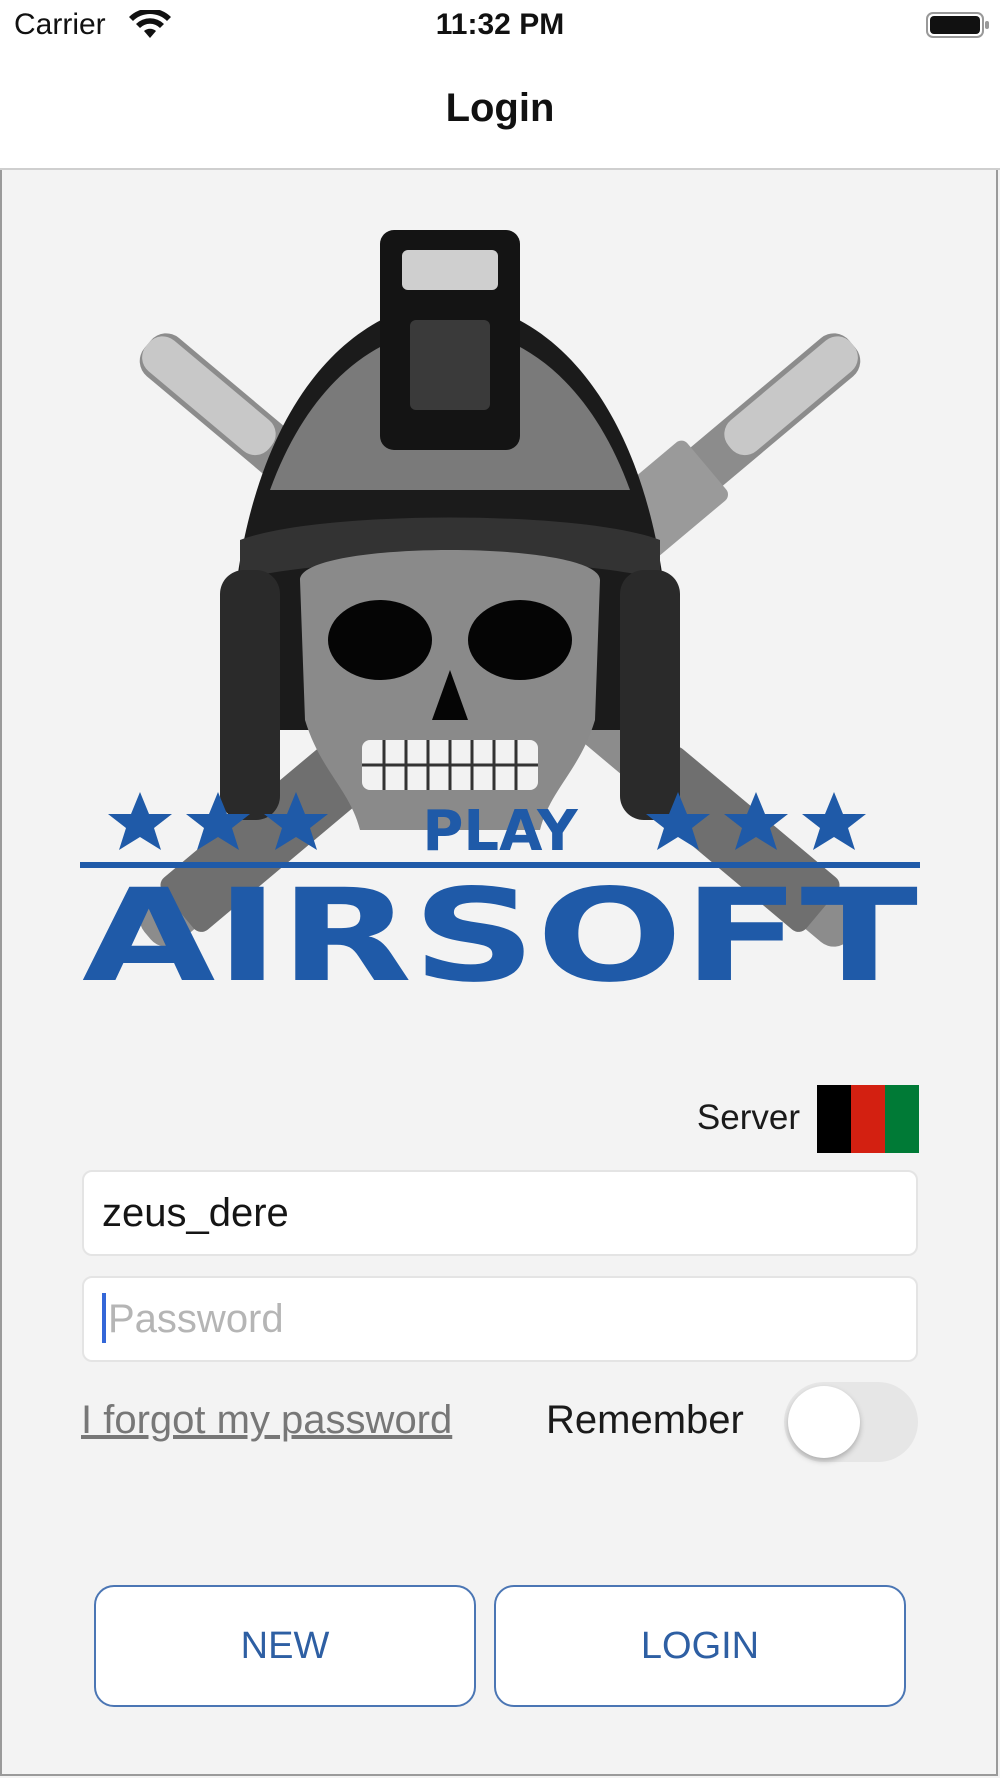  Describe the element at coordinates (196, 1319) in the screenshot. I see `password-placeholder: Password` at that location.